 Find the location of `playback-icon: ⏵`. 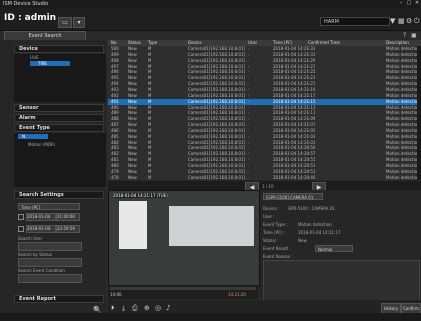

playback-icon: ⏵ is located at coordinates (113, 308).